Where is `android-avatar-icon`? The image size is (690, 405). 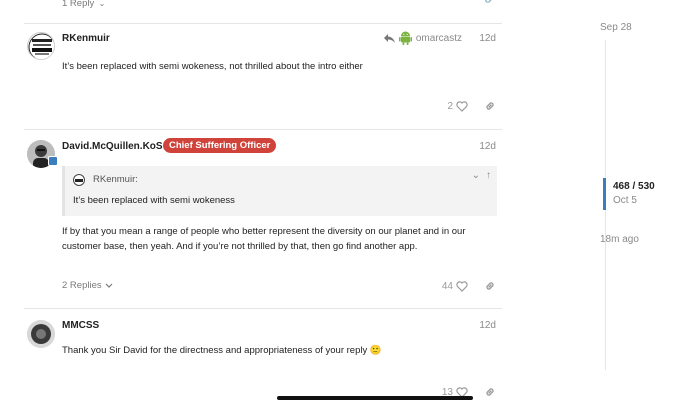
android-avatar-icon is located at coordinates (405, 38).